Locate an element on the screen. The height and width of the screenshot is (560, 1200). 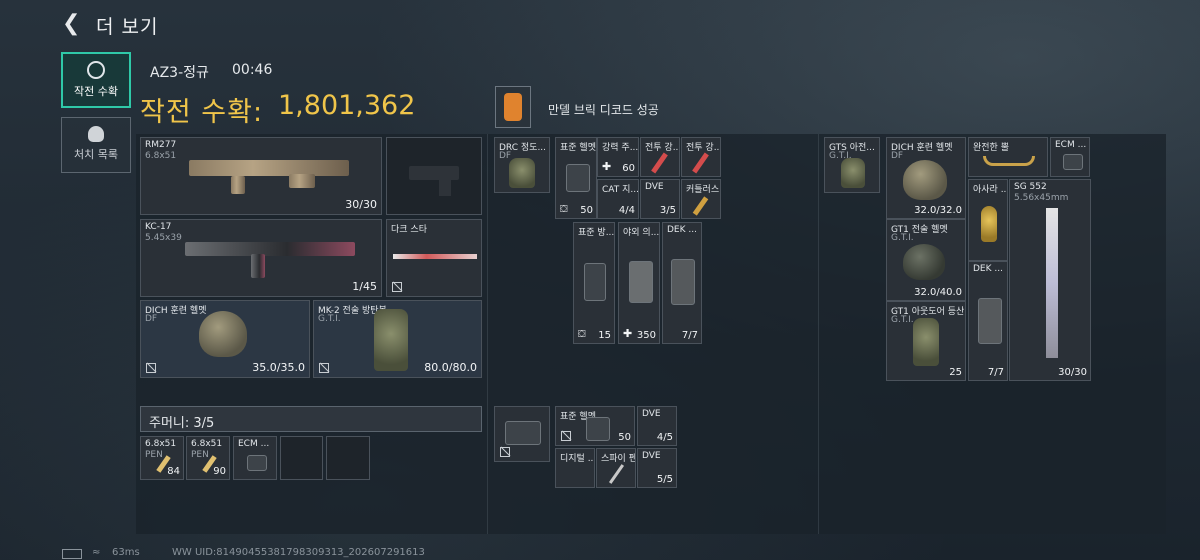
case-slot is located at coordinates (522, 434).